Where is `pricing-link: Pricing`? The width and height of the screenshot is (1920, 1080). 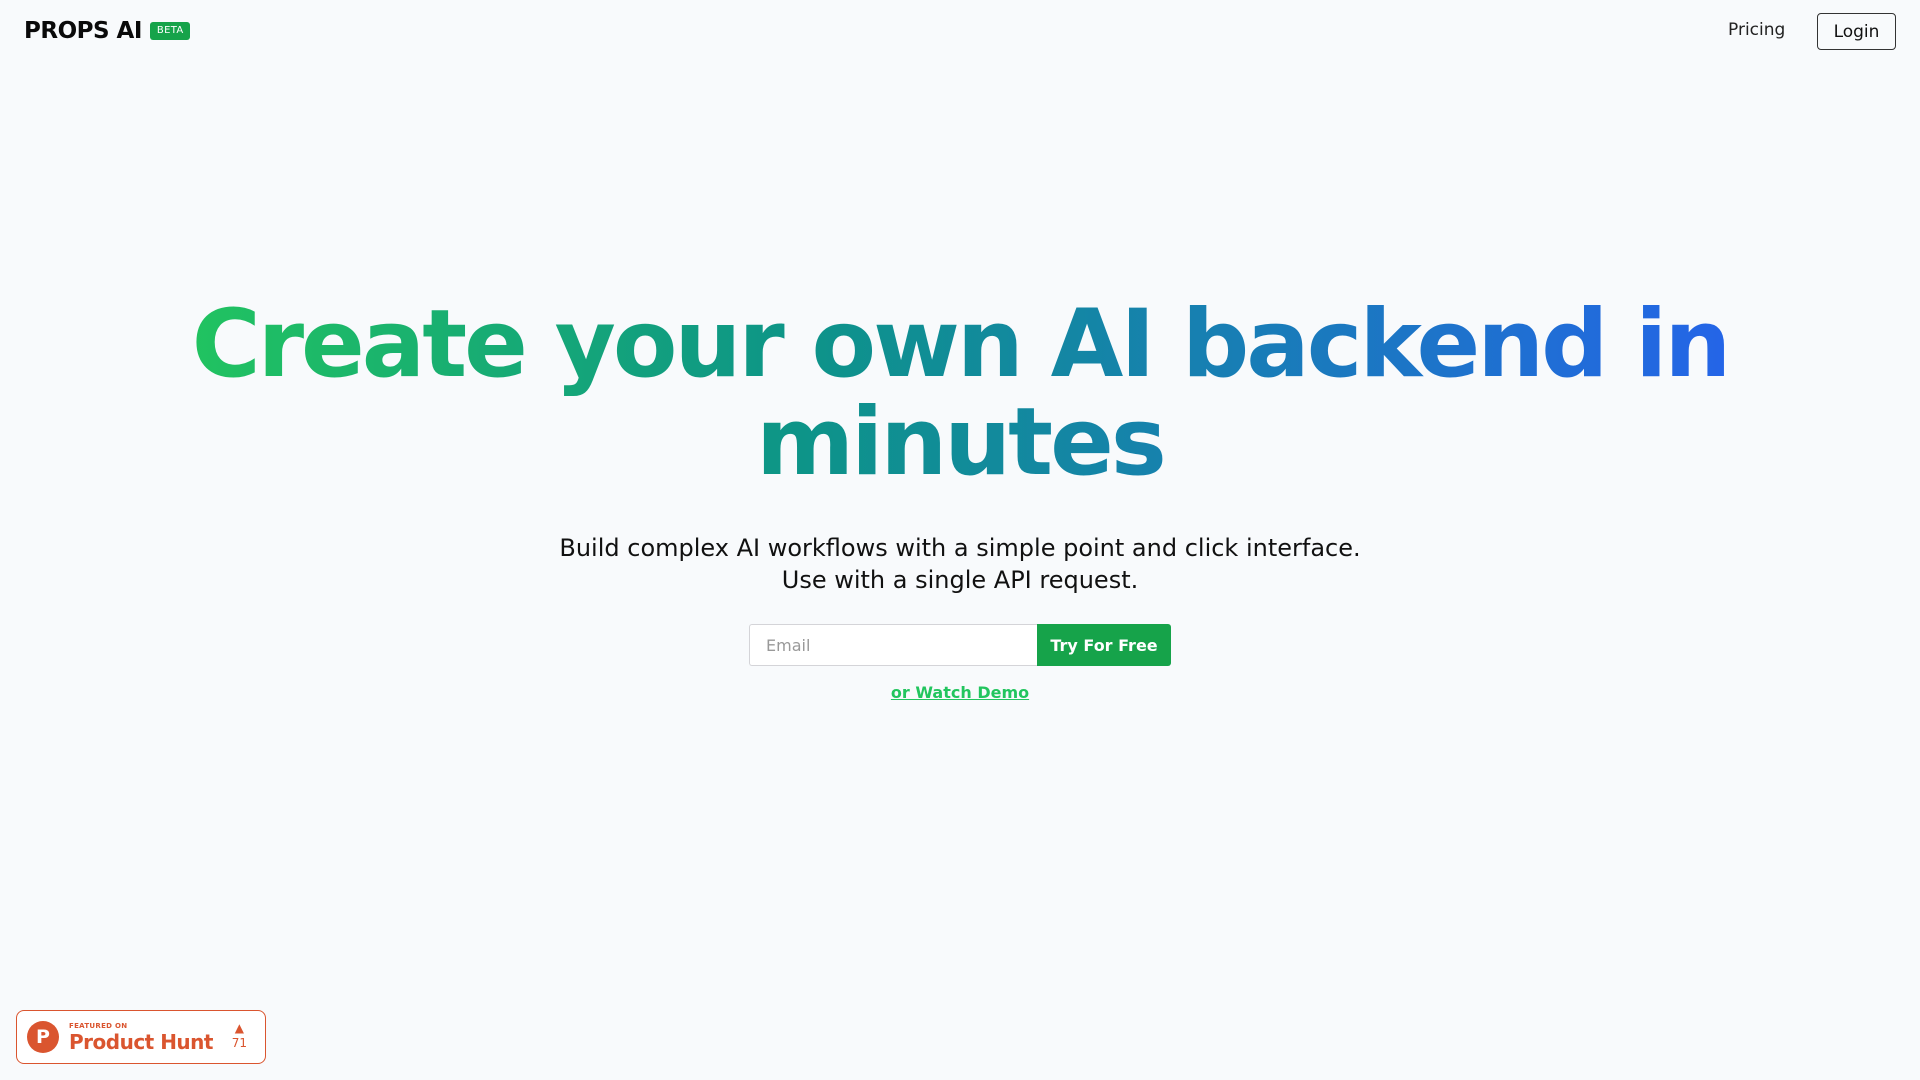
pricing-link: Pricing is located at coordinates (1756, 30).